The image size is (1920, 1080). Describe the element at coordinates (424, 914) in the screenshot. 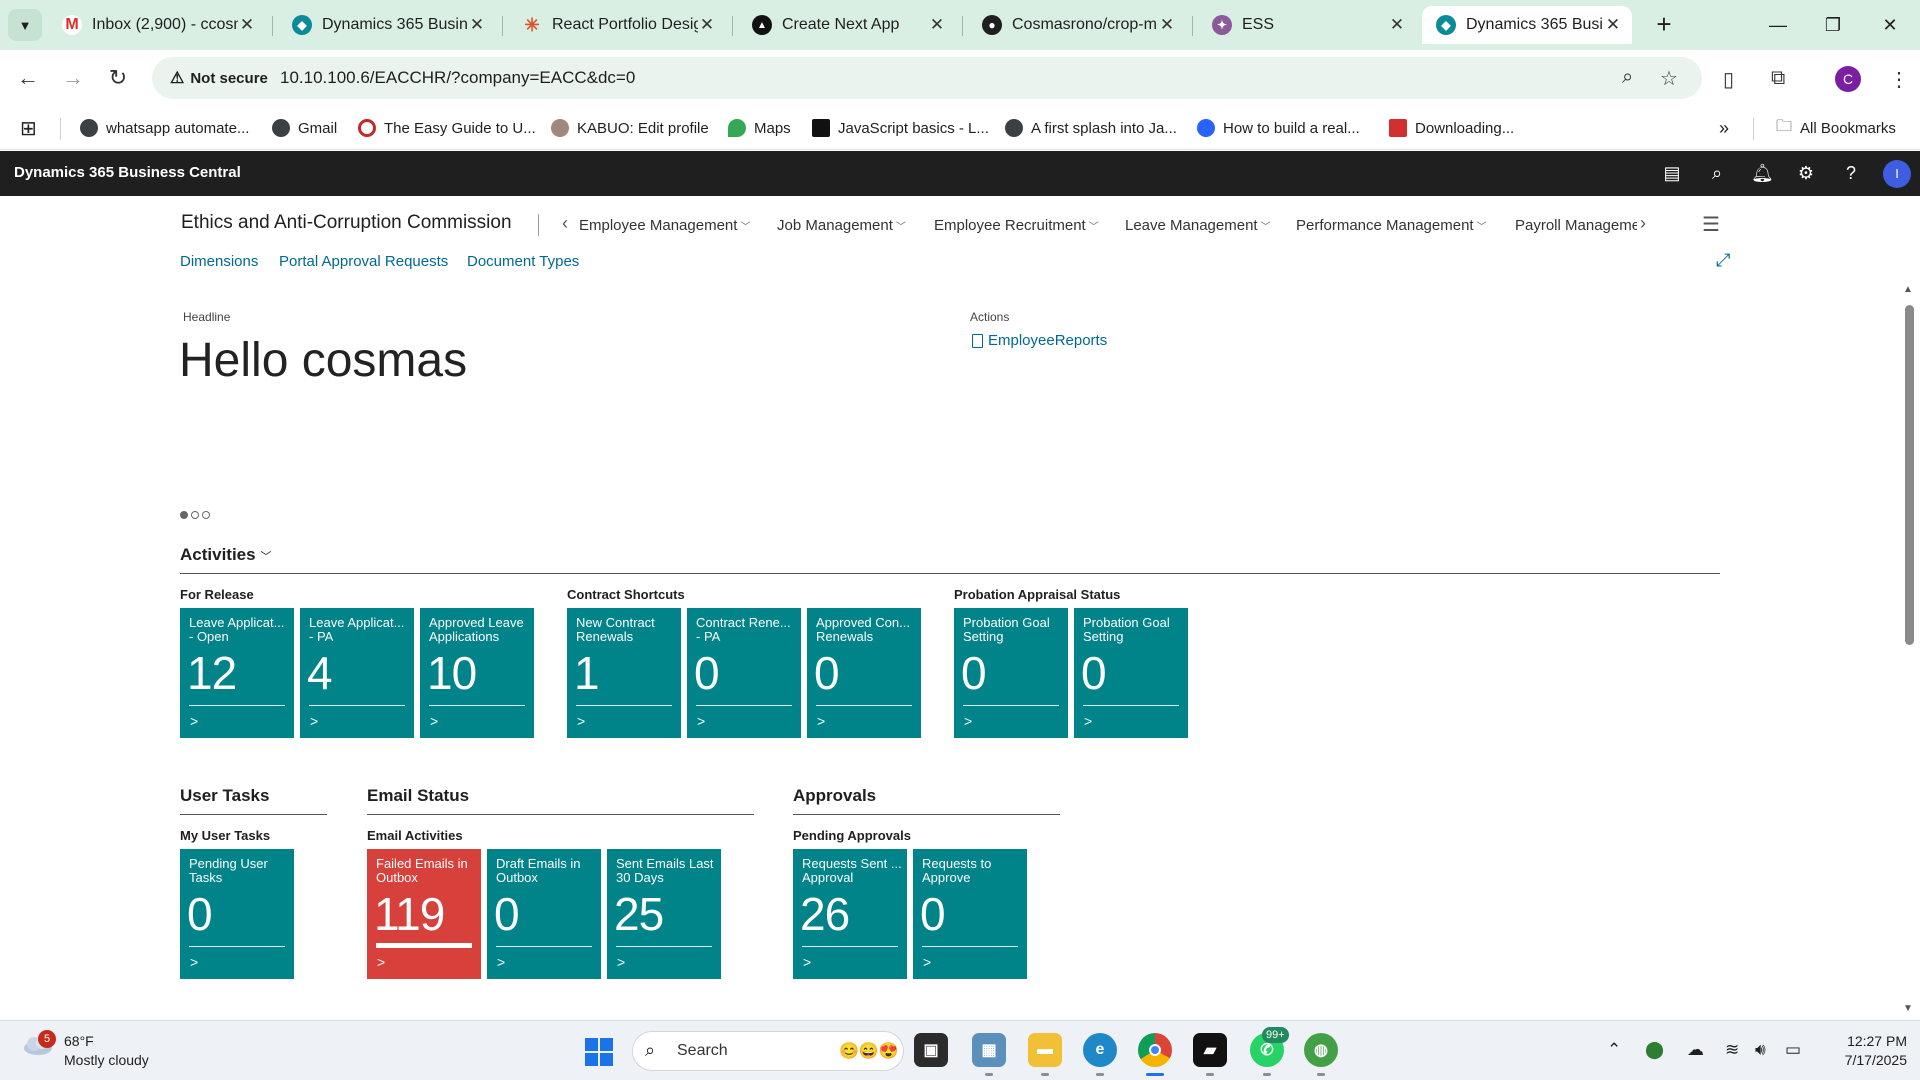

I see `cue-tile-alert: Failed Emails in Outbox 119 >` at that location.